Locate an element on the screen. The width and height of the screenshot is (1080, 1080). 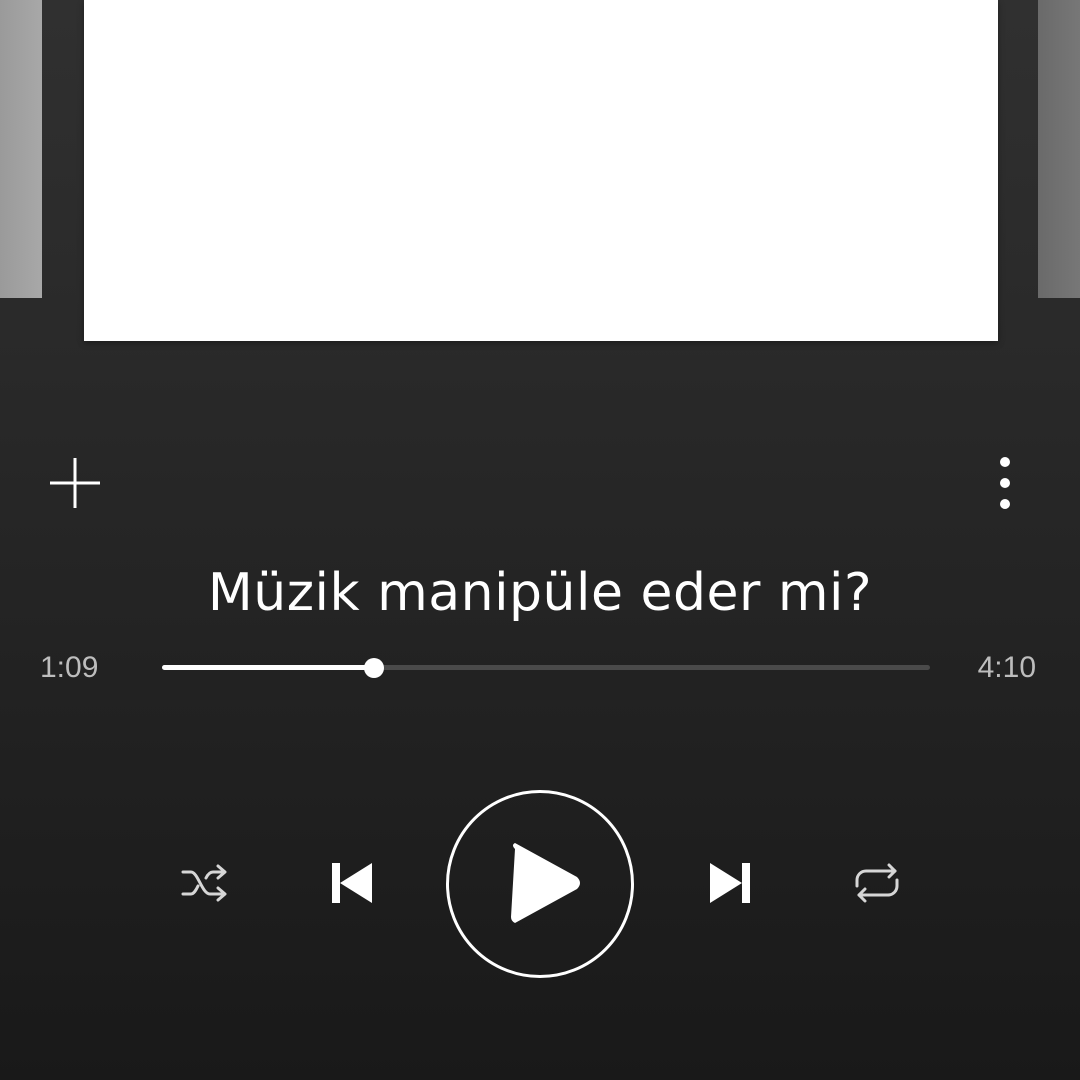
more-vertical-icon is located at coordinates (1005, 483).